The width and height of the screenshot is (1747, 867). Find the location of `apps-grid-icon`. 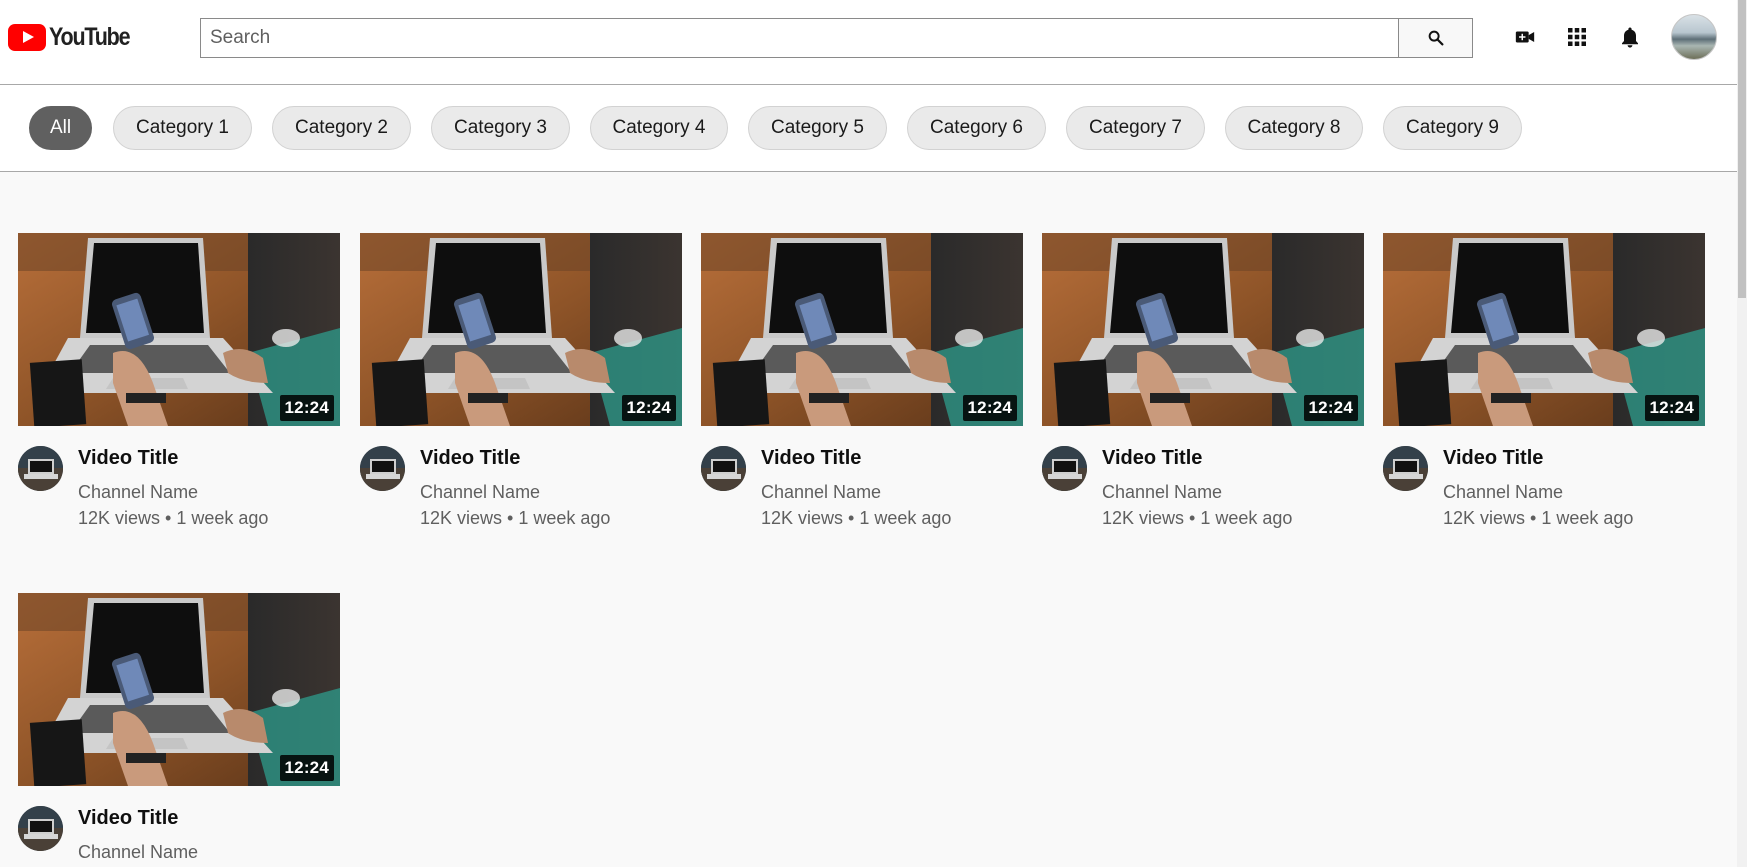

apps-grid-icon is located at coordinates (1577, 37).